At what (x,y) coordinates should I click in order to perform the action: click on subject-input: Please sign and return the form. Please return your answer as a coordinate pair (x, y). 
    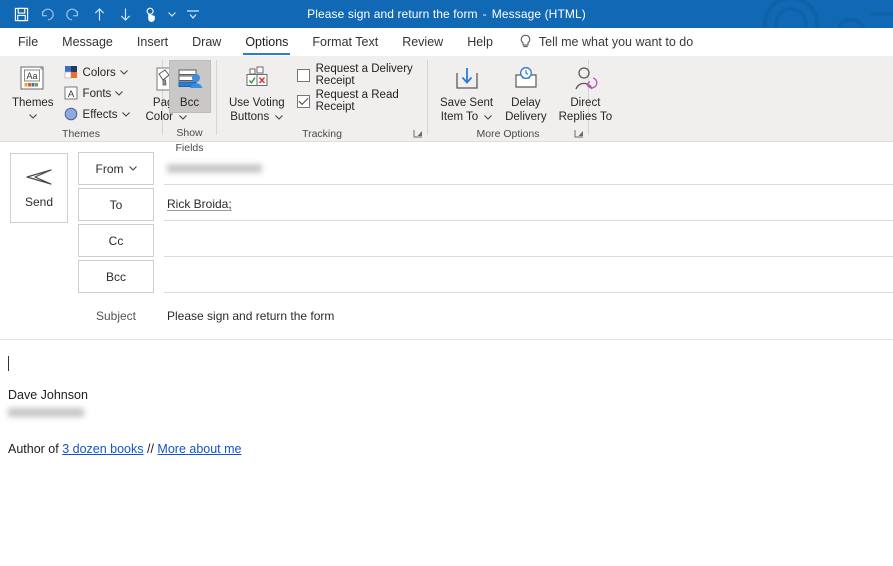
    Looking at the image, I should click on (528, 316).